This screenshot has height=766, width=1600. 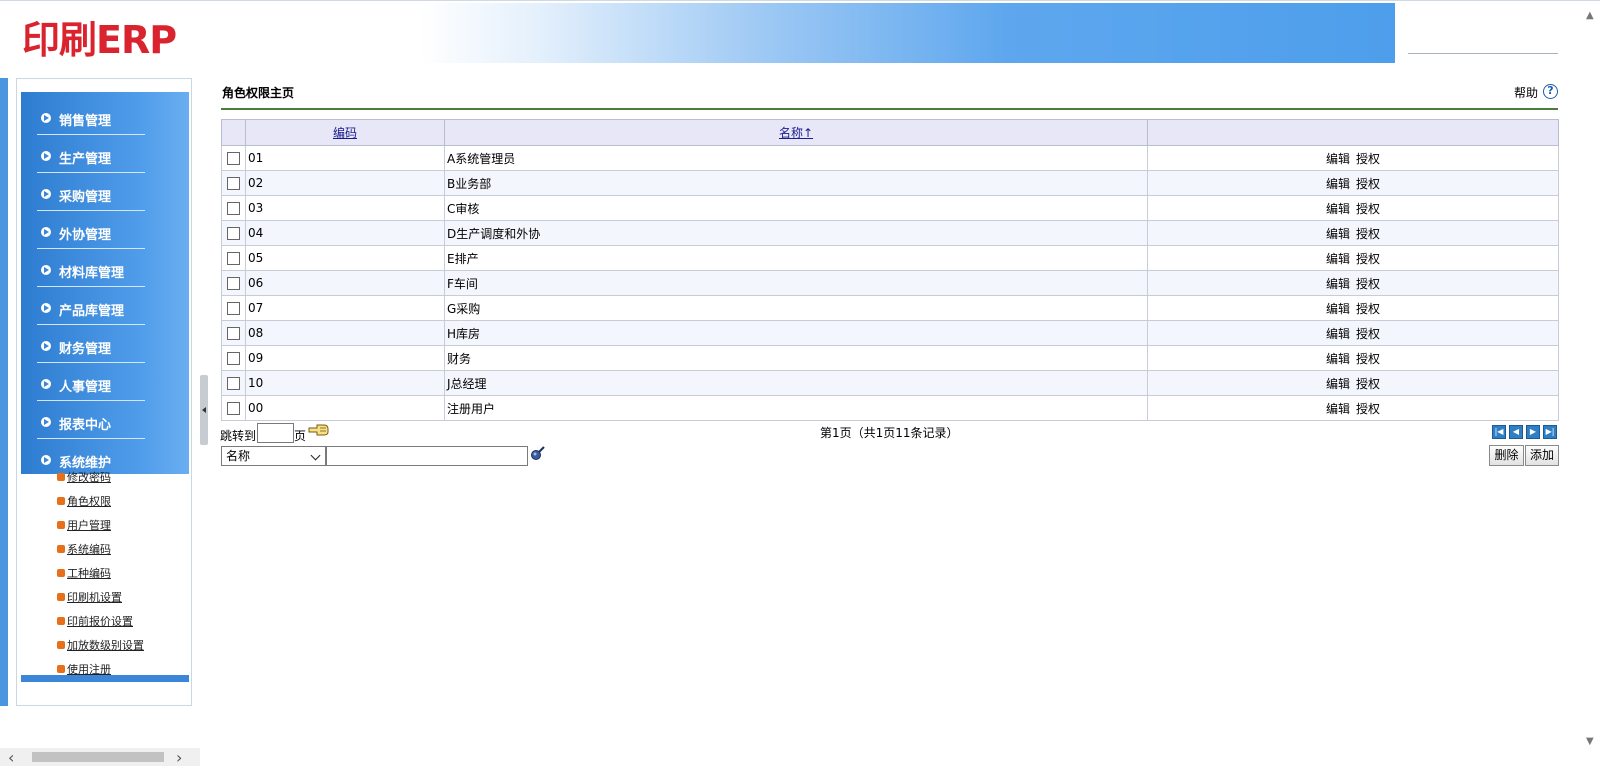 What do you see at coordinates (84, 501) in the screenshot?
I see `submenu-role-permission: 角色权限` at bounding box center [84, 501].